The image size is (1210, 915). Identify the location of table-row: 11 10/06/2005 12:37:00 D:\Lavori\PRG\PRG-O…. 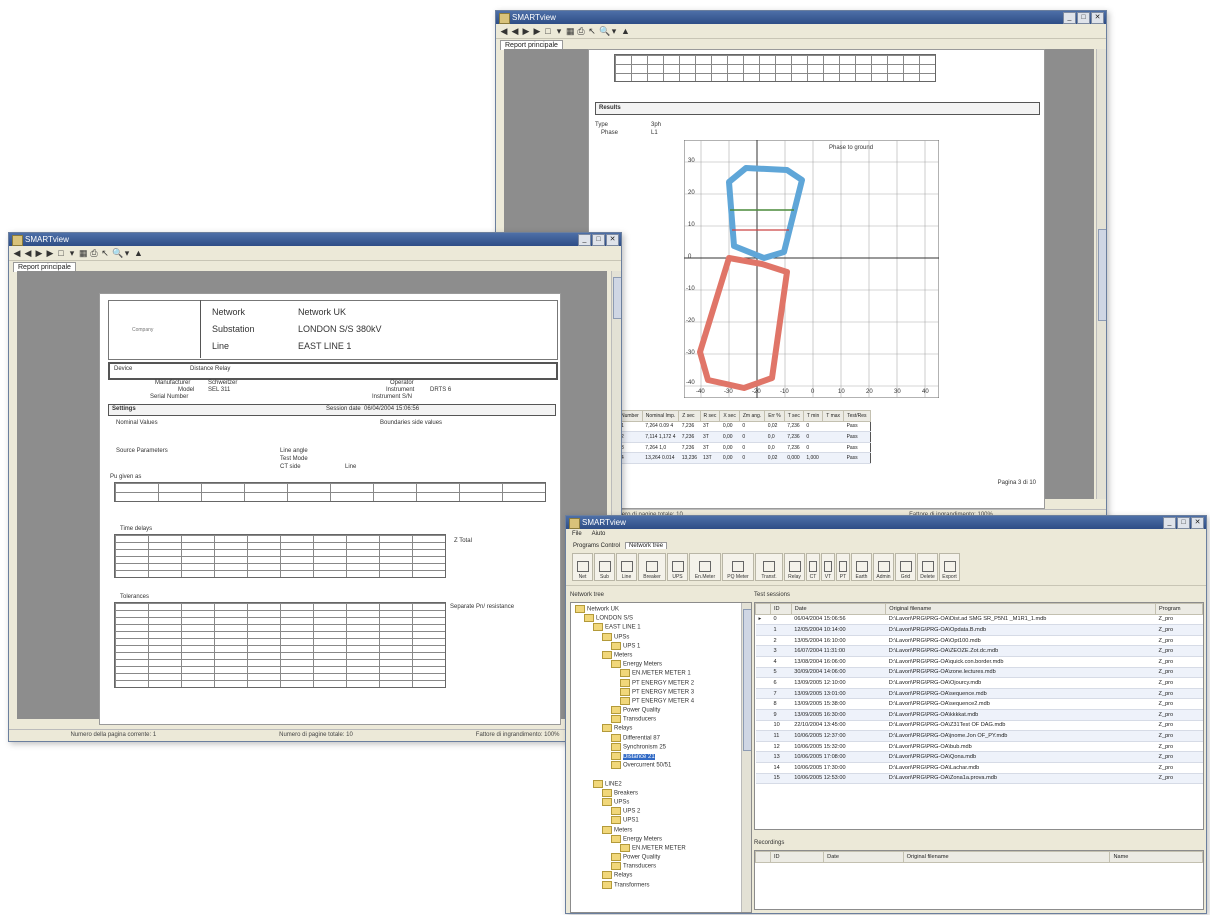
(979, 736).